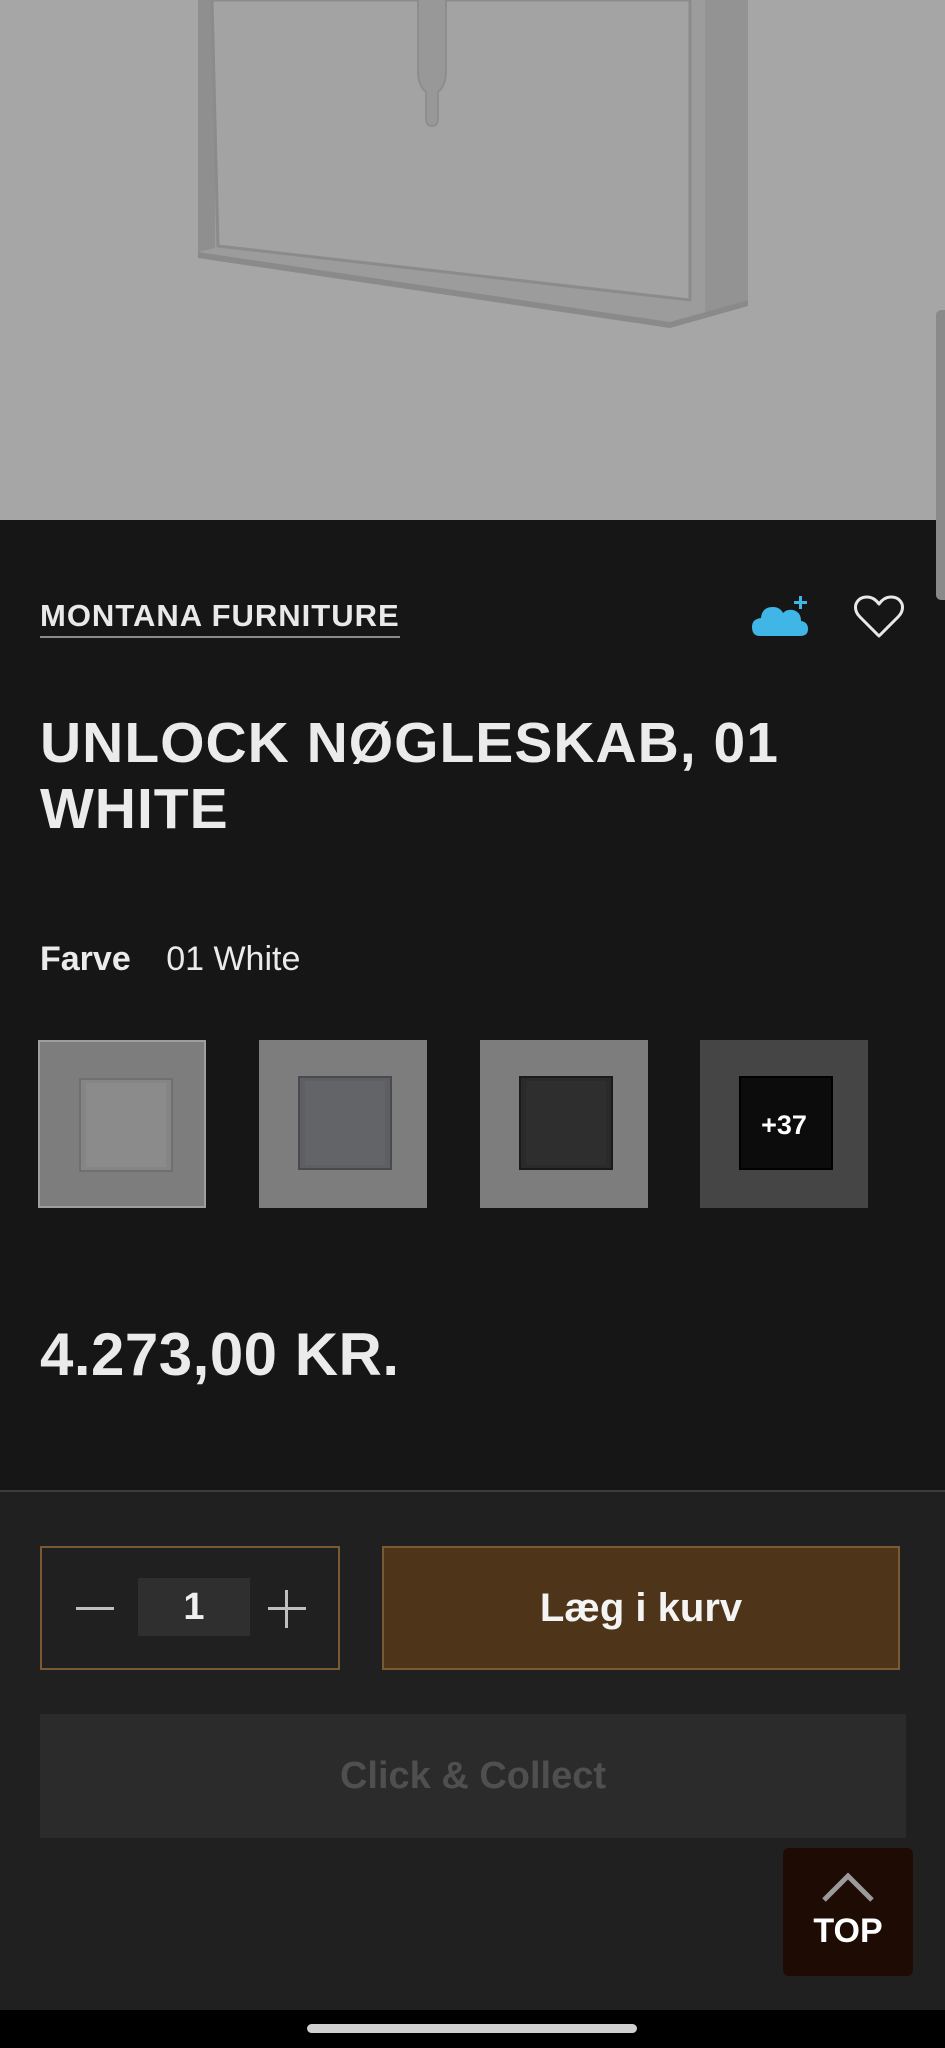  What do you see at coordinates (879, 617) in the screenshot?
I see `heart-icon` at bounding box center [879, 617].